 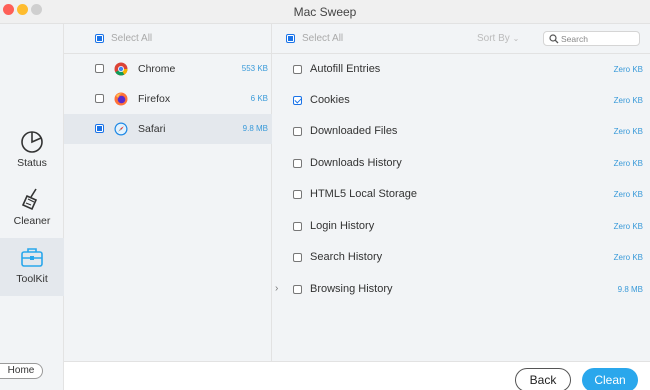 What do you see at coordinates (351, 289) in the screenshot?
I see `item-name: Browsing History` at bounding box center [351, 289].